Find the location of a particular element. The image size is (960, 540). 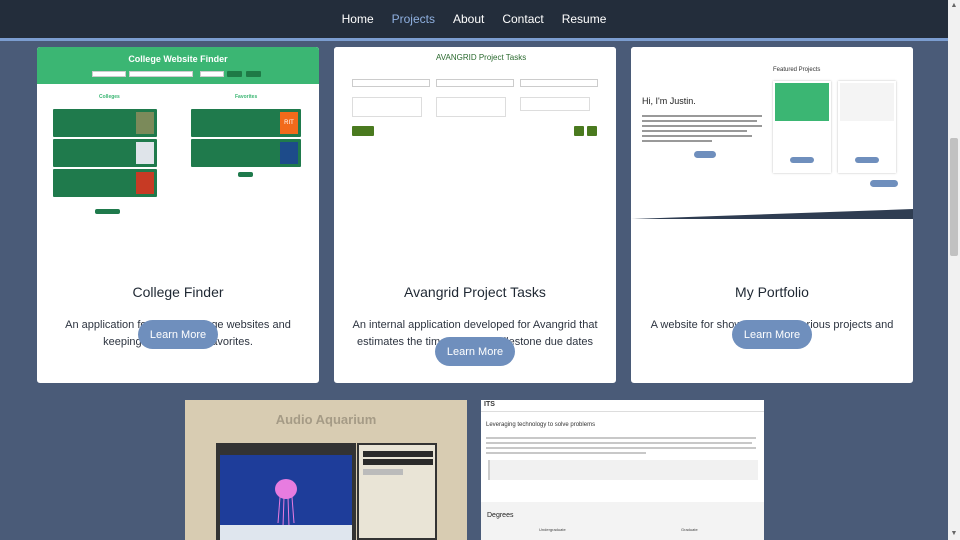

scroll-up-arrow-icon: ▲ is located at coordinates (954, 6).